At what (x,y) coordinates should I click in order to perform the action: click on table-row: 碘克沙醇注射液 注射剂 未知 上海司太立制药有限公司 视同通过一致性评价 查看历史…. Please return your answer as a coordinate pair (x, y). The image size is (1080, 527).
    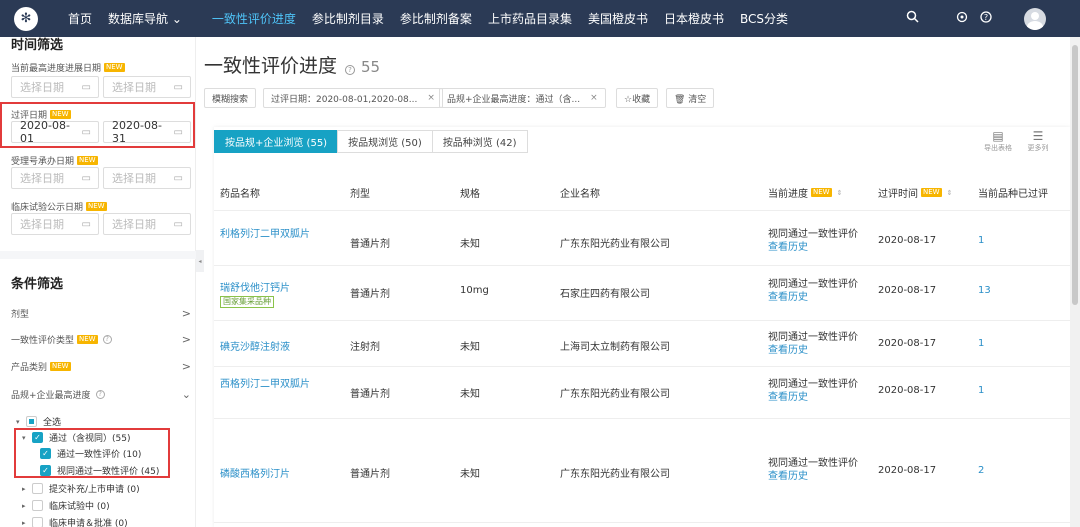
    Looking at the image, I should click on (642, 344).